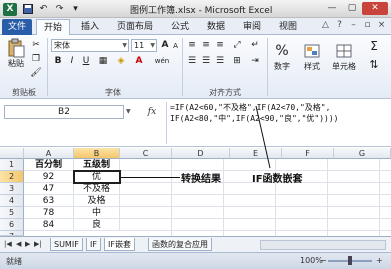 The width and height of the screenshot is (391, 269). Describe the element at coordinates (339, 25) in the screenshot. I see `help-icon: ?` at that location.